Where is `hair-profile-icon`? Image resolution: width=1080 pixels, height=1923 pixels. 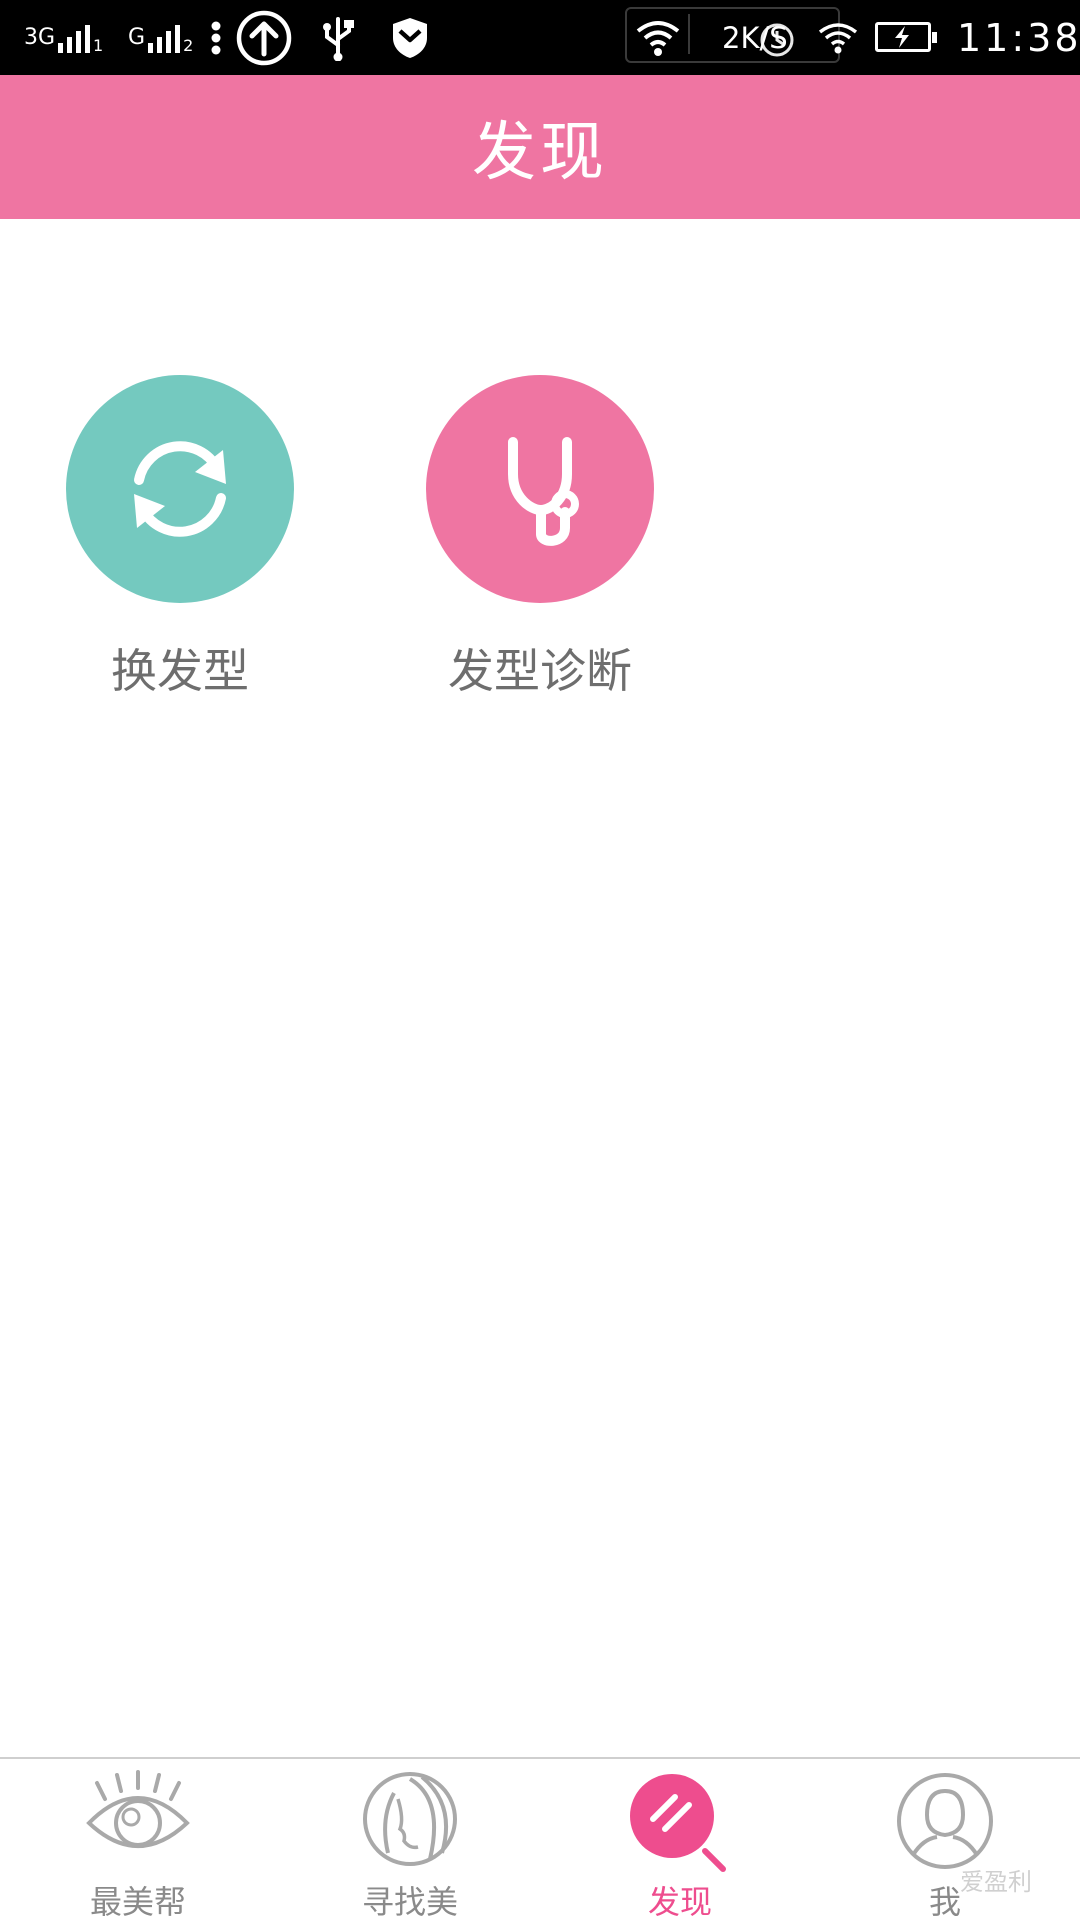
hair-profile-icon is located at coordinates (410, 1821).